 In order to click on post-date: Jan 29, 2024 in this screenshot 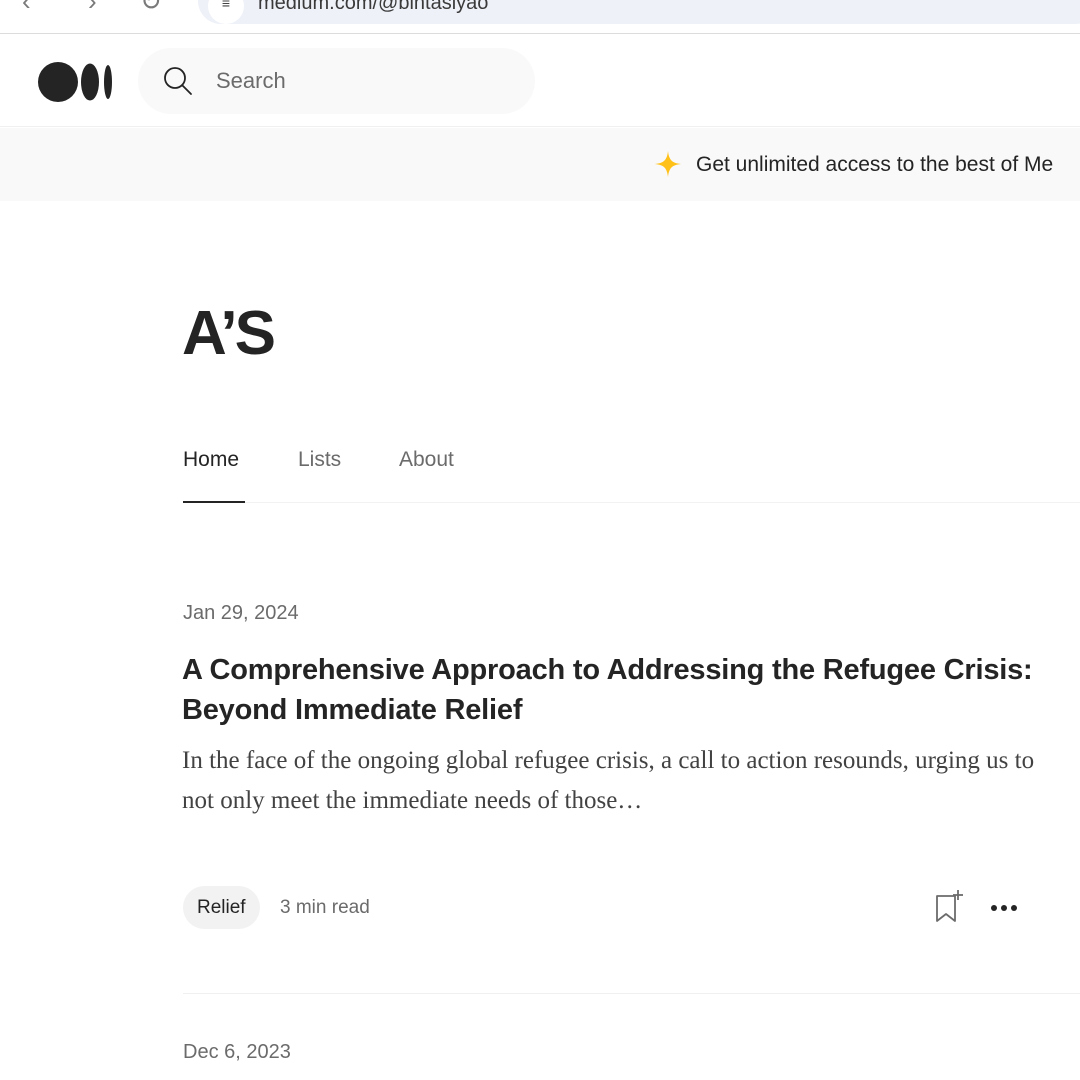, I will do `click(241, 613)`.